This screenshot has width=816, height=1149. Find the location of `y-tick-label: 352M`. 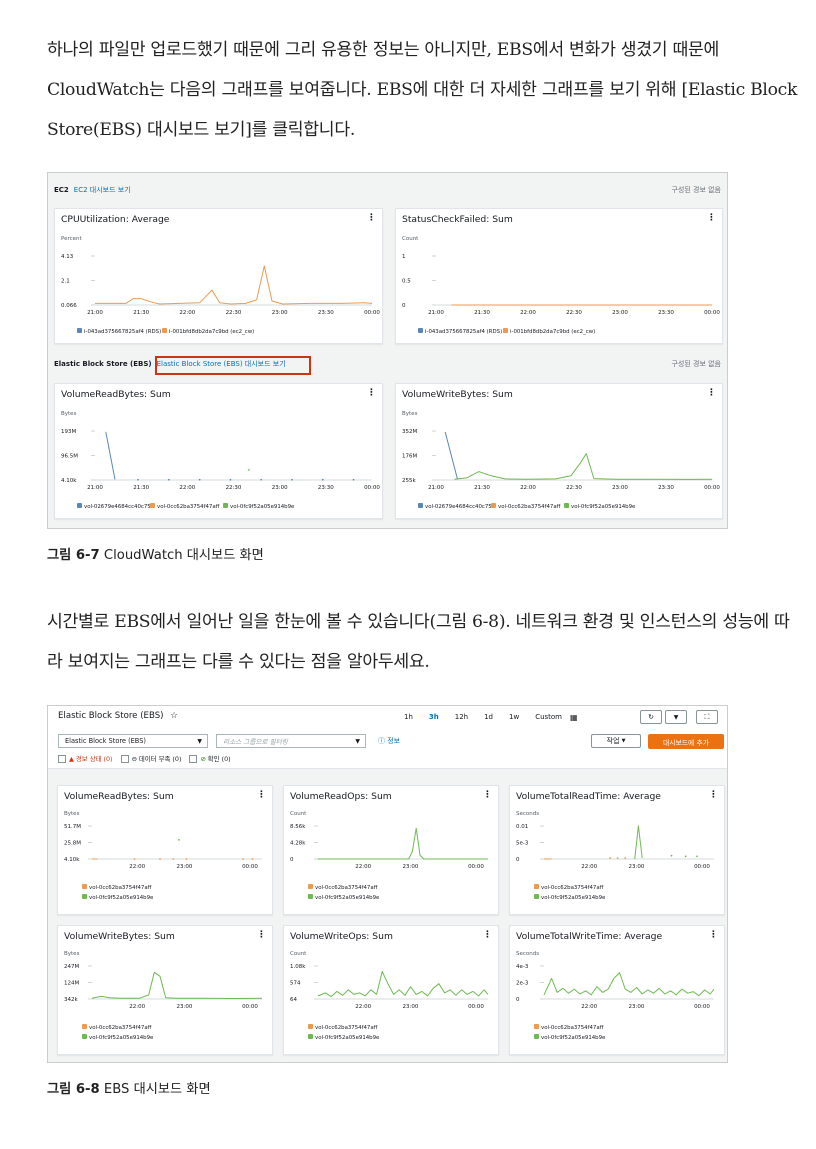

y-tick-label: 352M is located at coordinates (409, 432).